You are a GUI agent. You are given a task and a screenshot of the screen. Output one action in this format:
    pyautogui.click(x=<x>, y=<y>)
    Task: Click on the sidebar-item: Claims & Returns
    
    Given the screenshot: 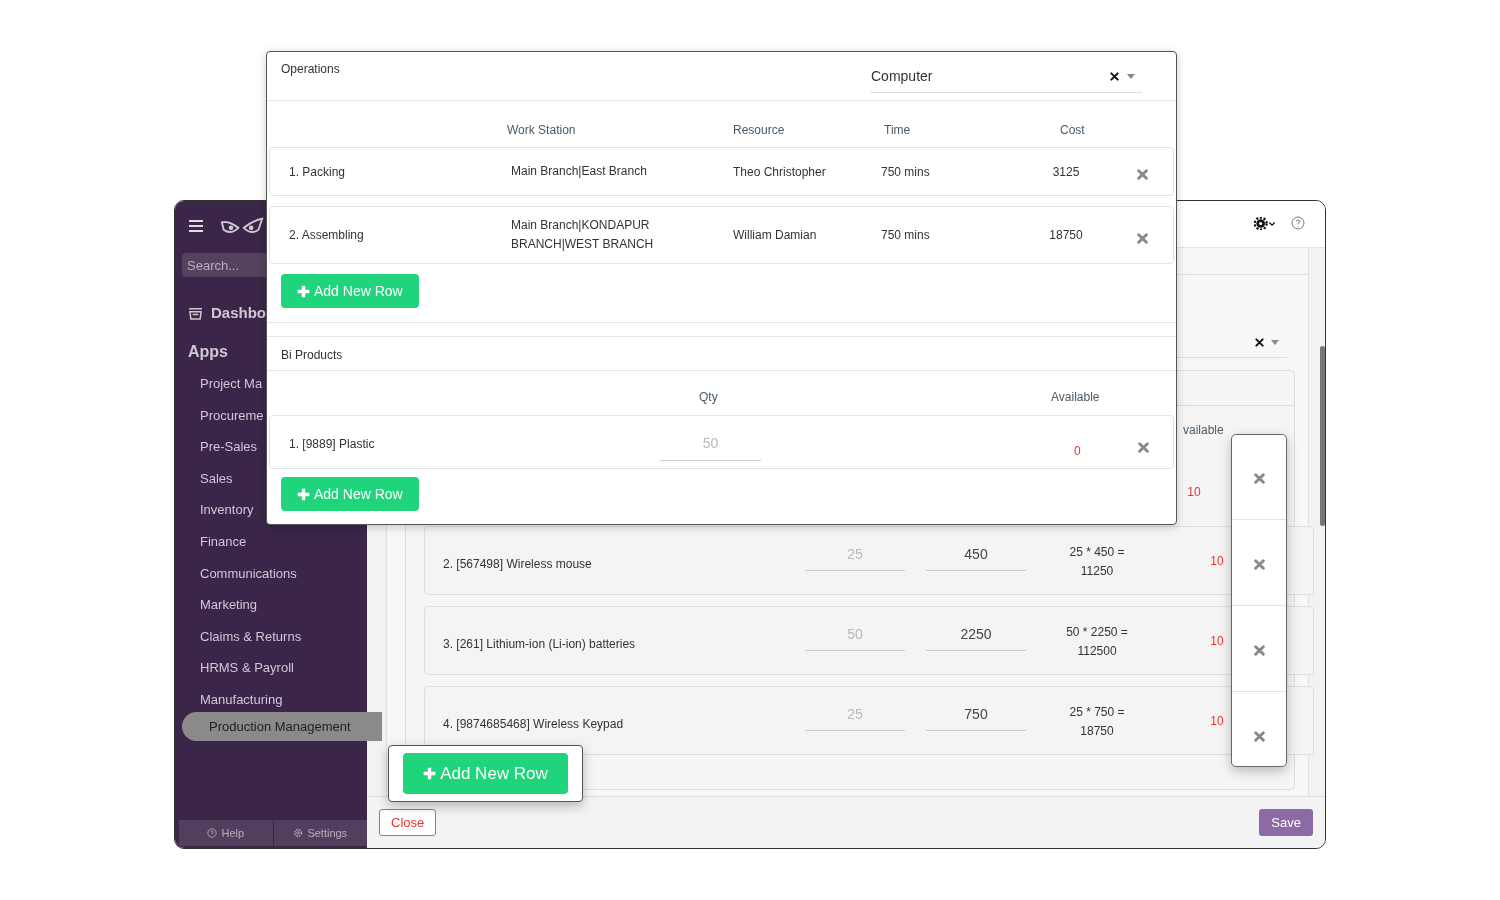 What is the action you would take?
    pyautogui.click(x=251, y=636)
    